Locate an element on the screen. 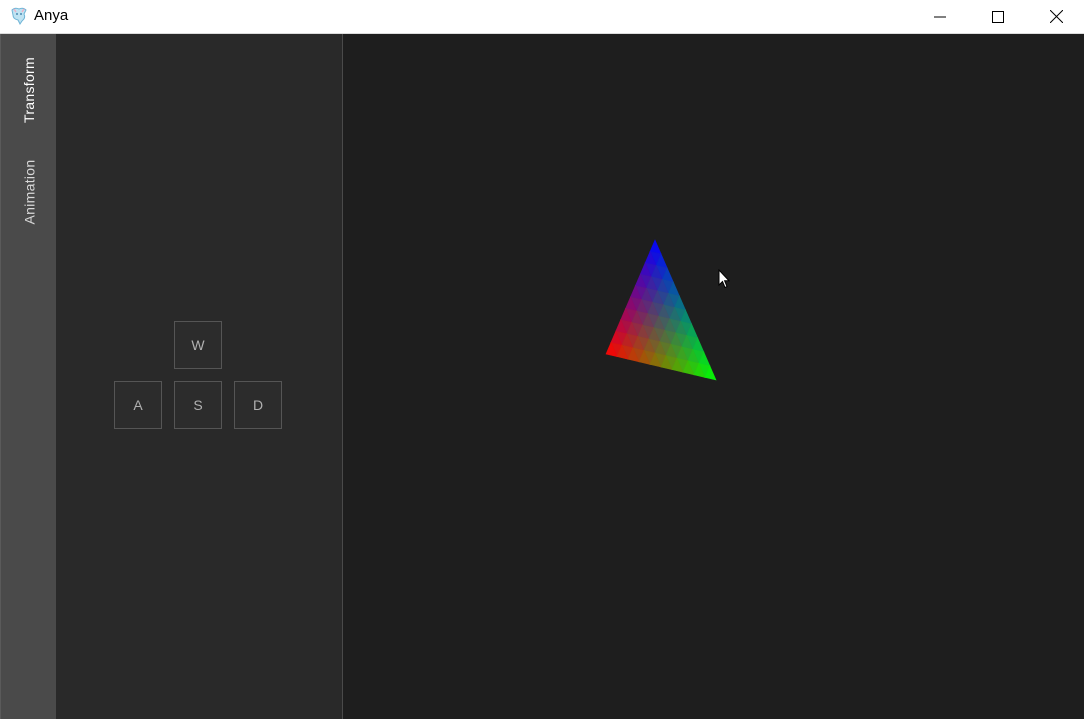  tab-transform-label: Transform is located at coordinates (29, 90).